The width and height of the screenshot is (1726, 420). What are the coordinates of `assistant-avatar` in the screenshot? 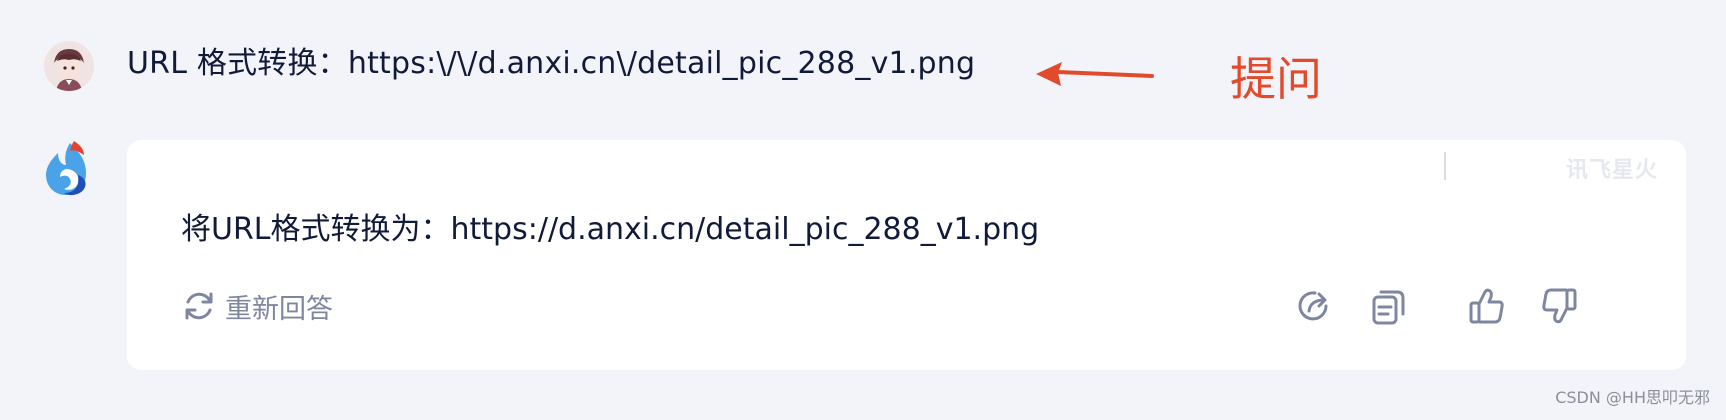 It's located at (70, 169).